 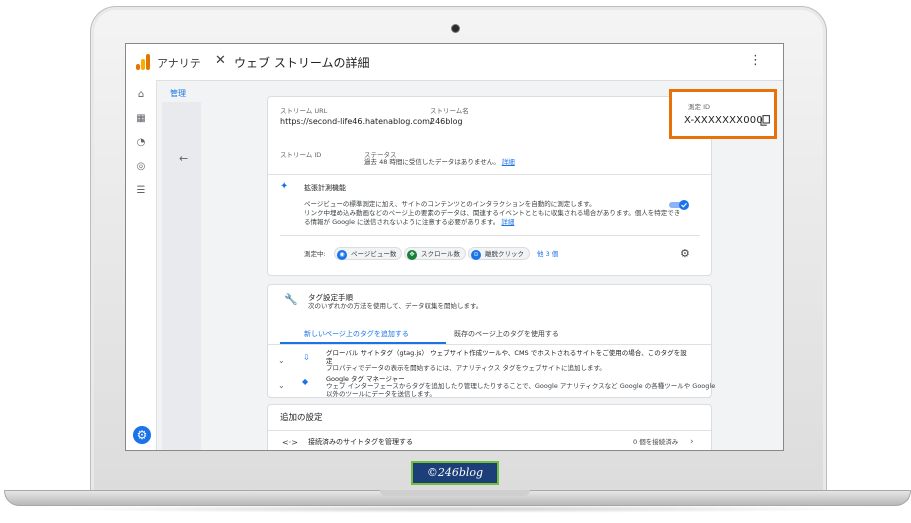 What do you see at coordinates (306, 357) in the screenshot?
I see `gtag-icon: ⇩` at bounding box center [306, 357].